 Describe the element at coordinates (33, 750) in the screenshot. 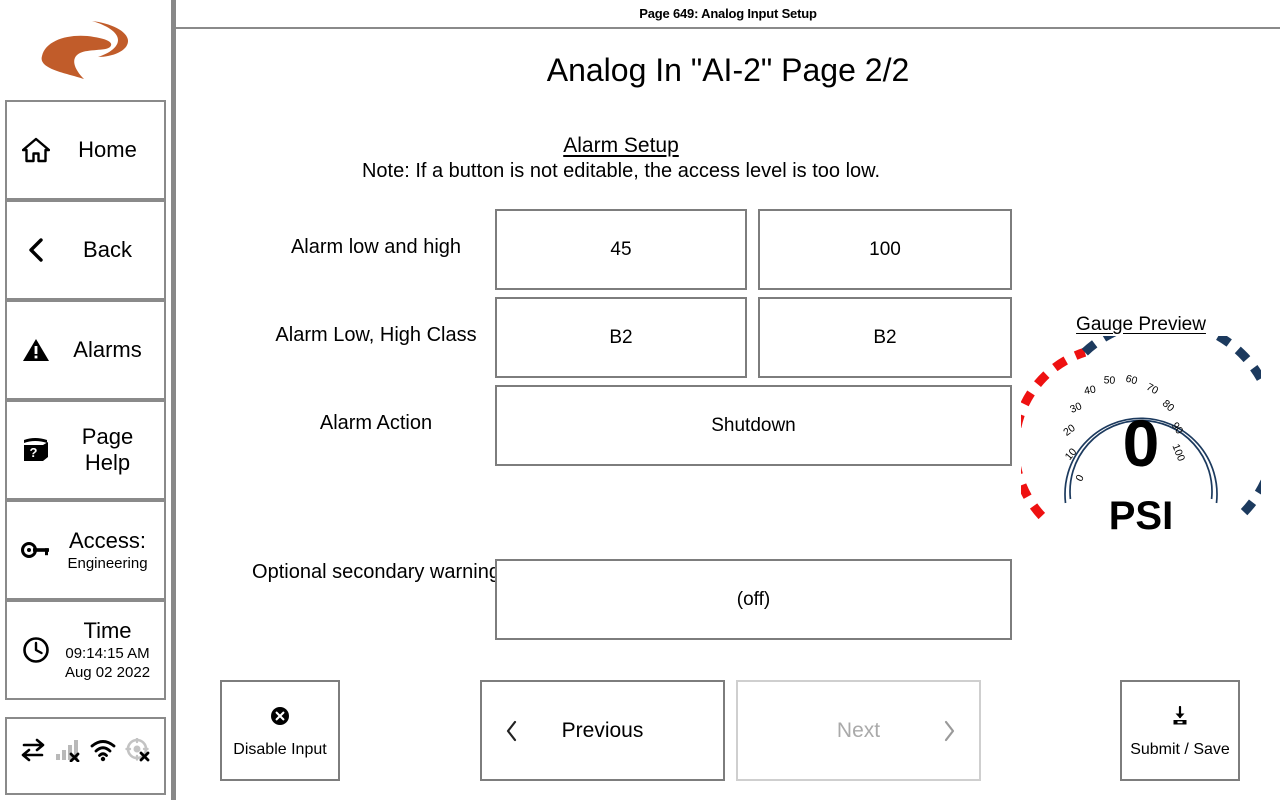

I see `network-exchange-icon` at that location.